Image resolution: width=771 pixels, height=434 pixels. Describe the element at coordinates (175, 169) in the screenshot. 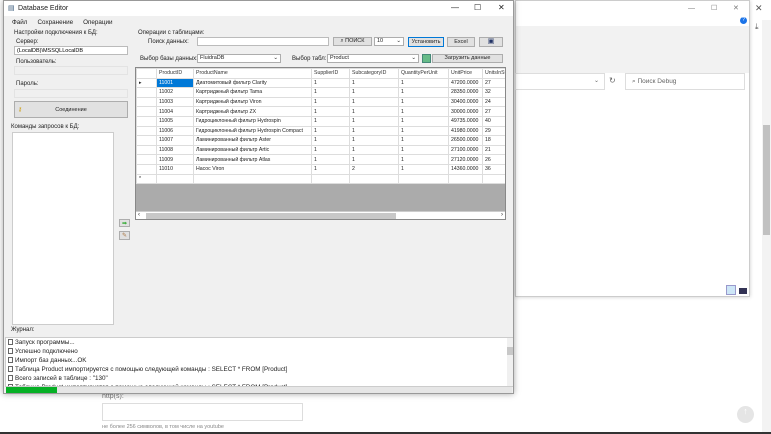

I see `table-cell: 11010` at that location.